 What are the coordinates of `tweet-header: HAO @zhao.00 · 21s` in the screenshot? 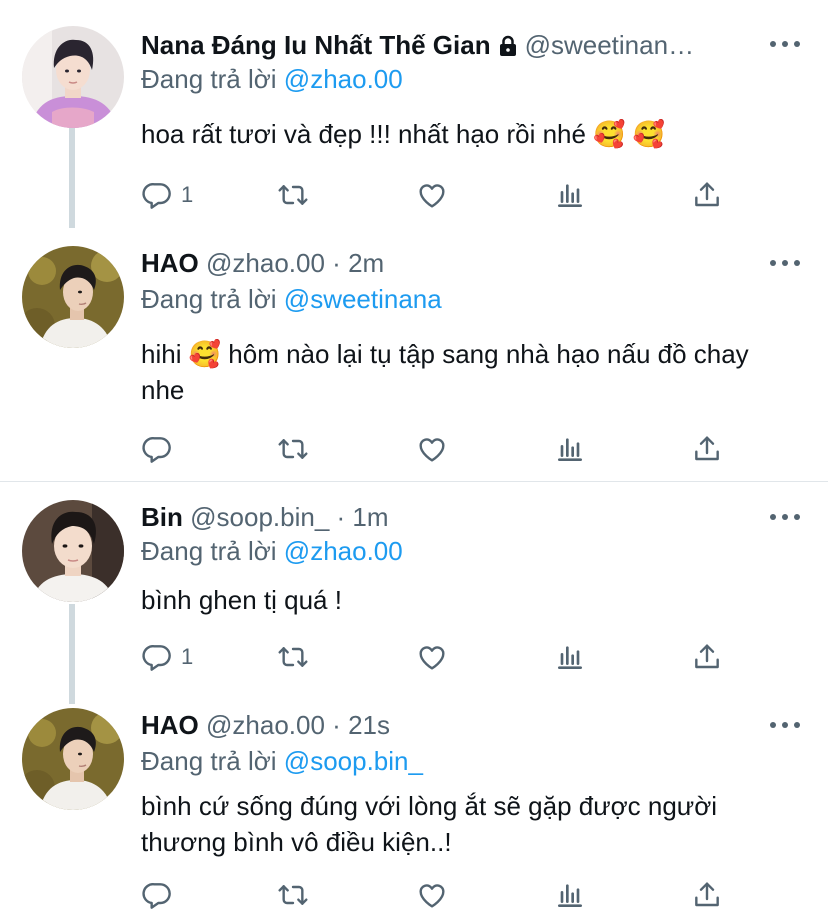 It's located at (449, 725).